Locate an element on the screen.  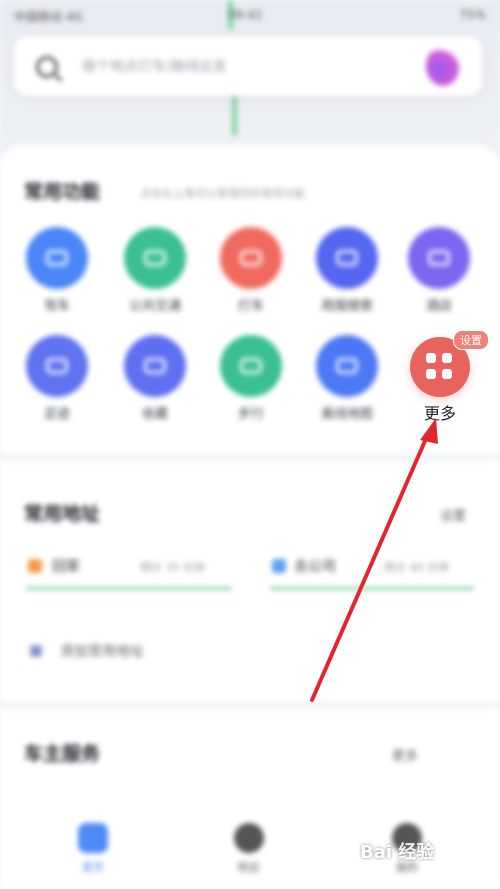
annotation-arrow is located at coordinates (374, 560).